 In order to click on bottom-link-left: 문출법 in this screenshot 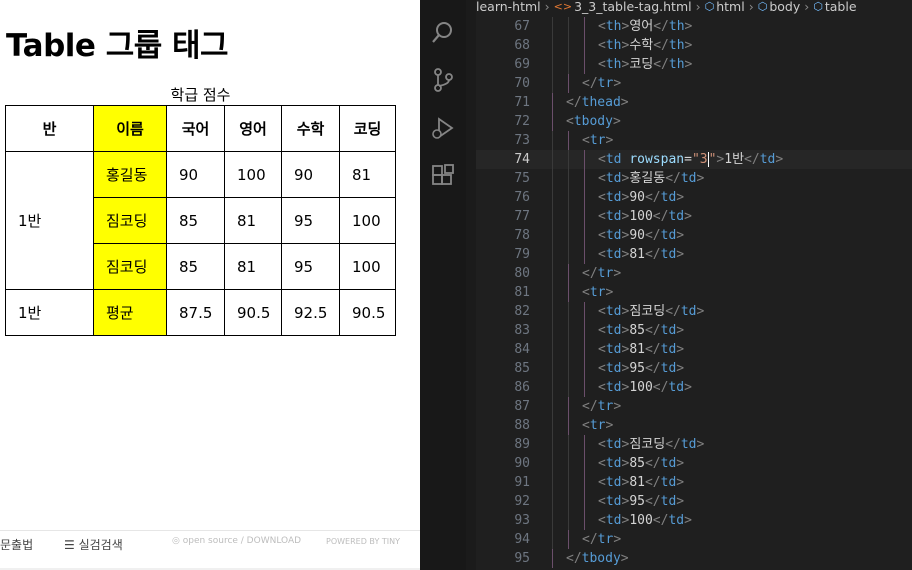, I will do `click(16, 544)`.